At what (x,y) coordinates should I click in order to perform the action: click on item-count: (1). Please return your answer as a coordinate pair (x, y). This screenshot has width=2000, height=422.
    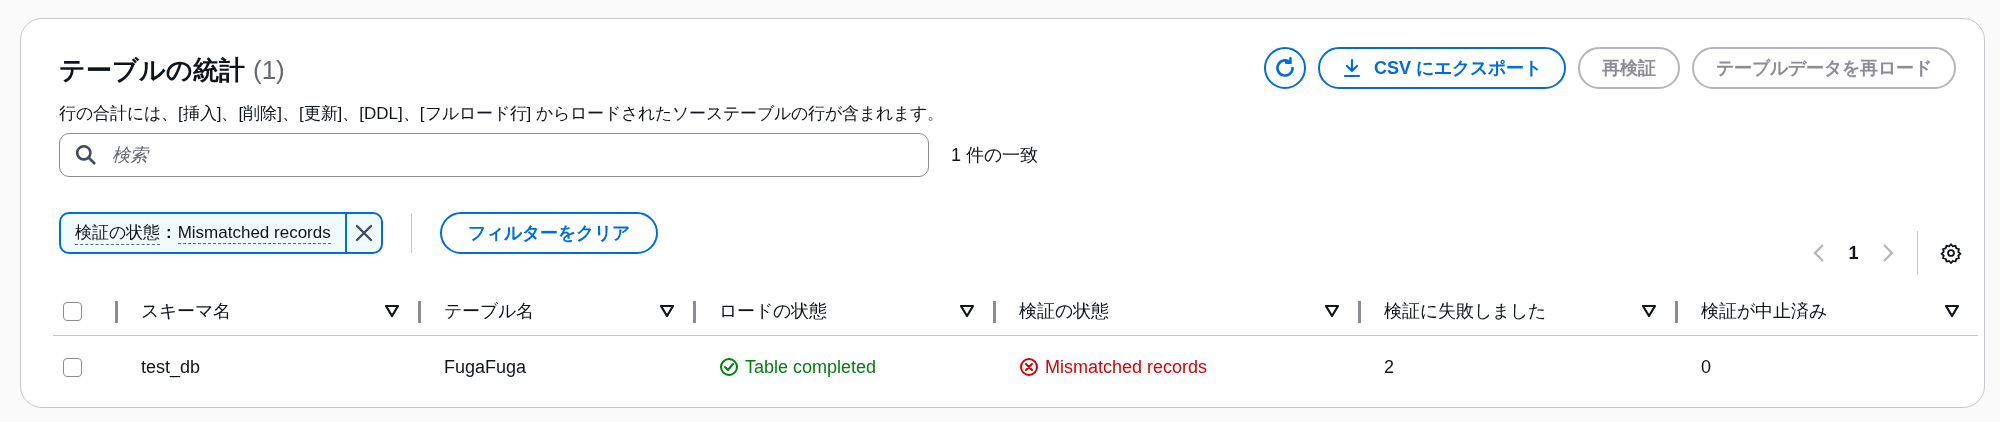
    Looking at the image, I should click on (269, 70).